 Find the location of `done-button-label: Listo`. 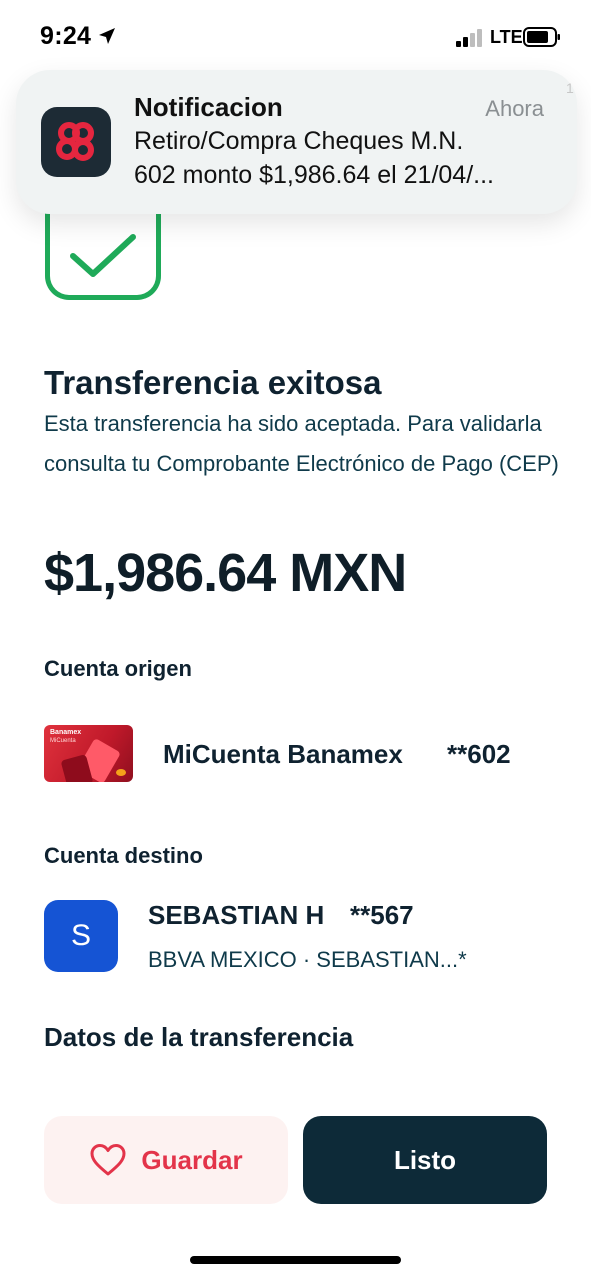

done-button-label: Listo is located at coordinates (425, 1159).